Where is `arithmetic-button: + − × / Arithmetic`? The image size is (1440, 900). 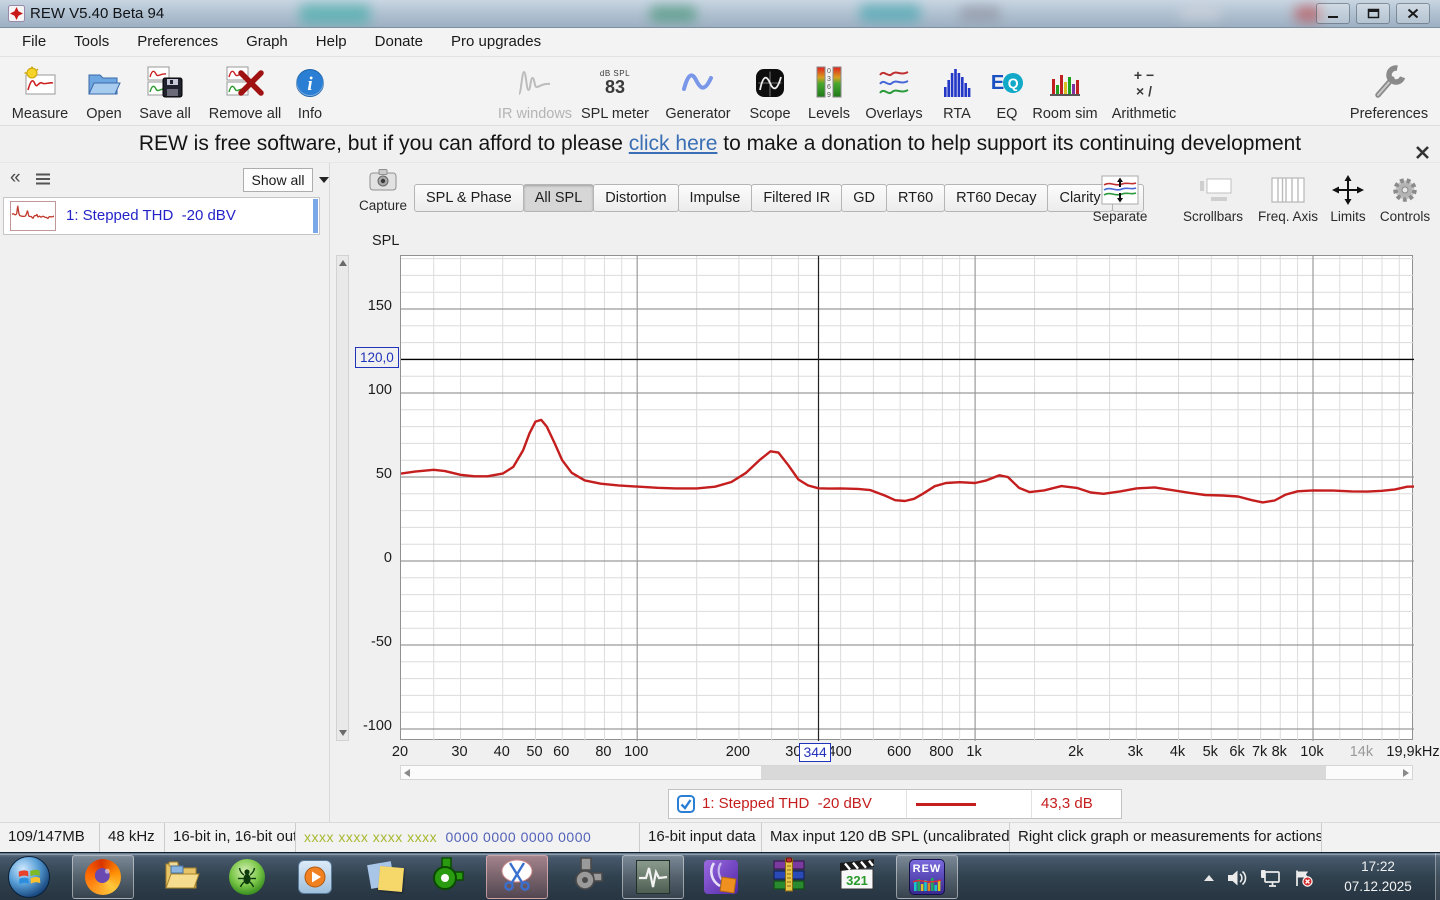 arithmetic-button: + − × / Arithmetic is located at coordinates (1144, 91).